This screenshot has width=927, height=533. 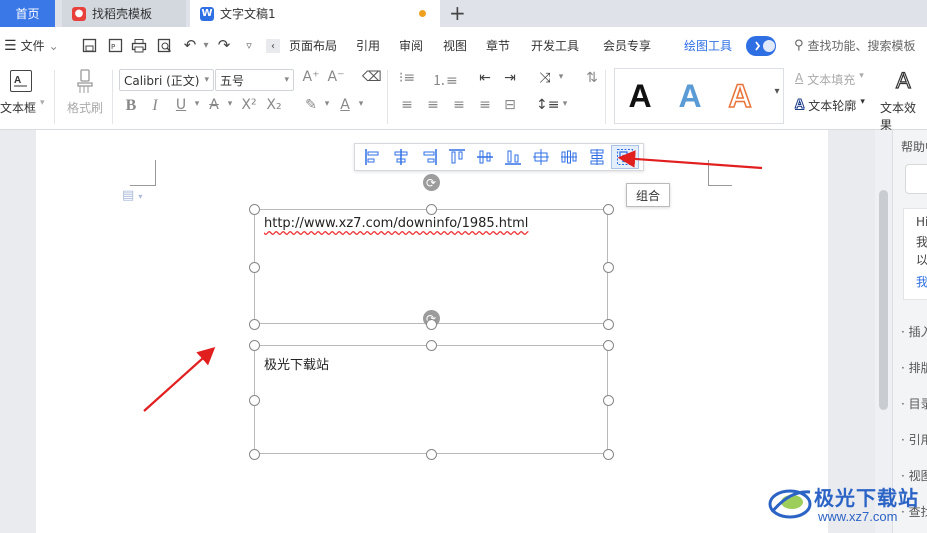 I want to click on help-item: · 目录, so click(x=914, y=403).